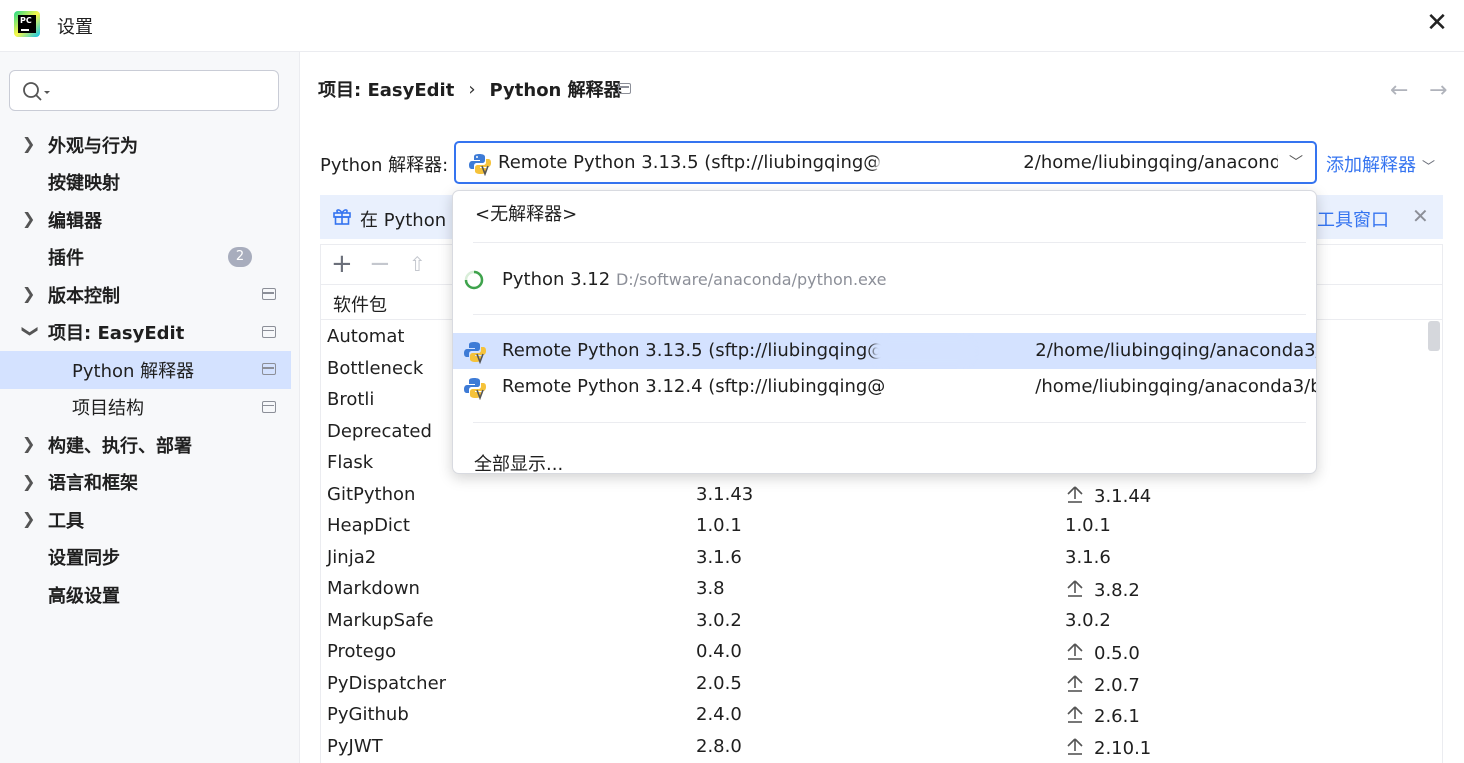  What do you see at coordinates (1380, 164) in the screenshot?
I see `add-interpreter-button: 添加解释器 ﹀` at bounding box center [1380, 164].